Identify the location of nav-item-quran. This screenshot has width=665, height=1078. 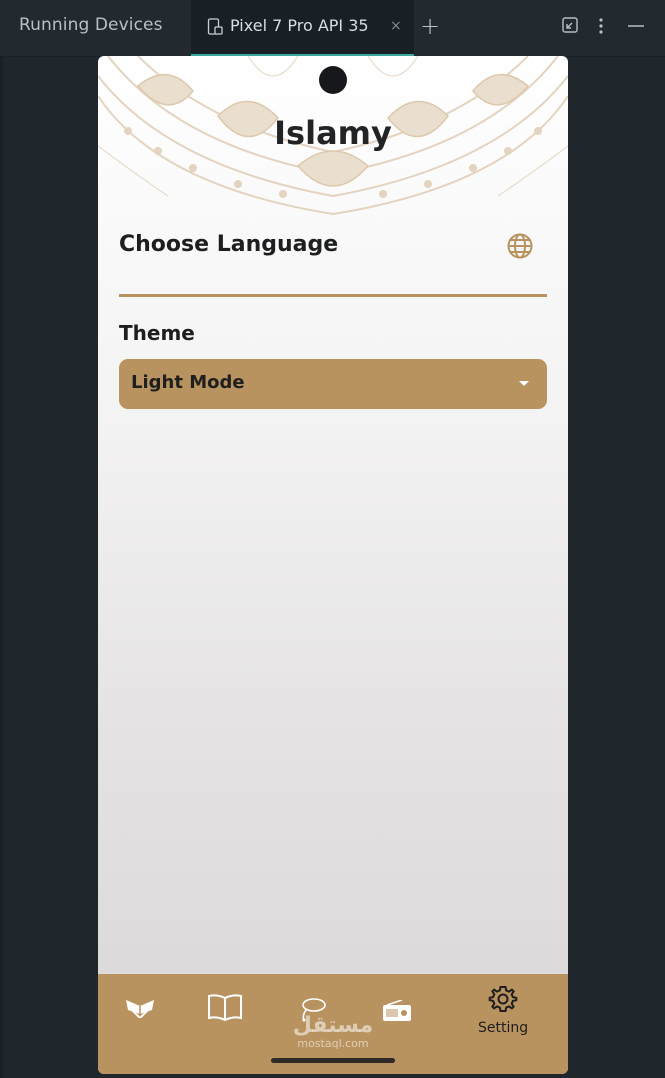
(140, 1024).